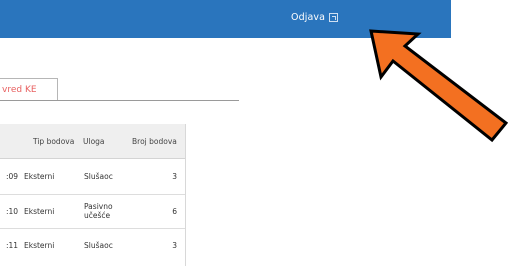 This screenshot has width=508, height=266. I want to click on column-header-role: Uloga, so click(94, 141).